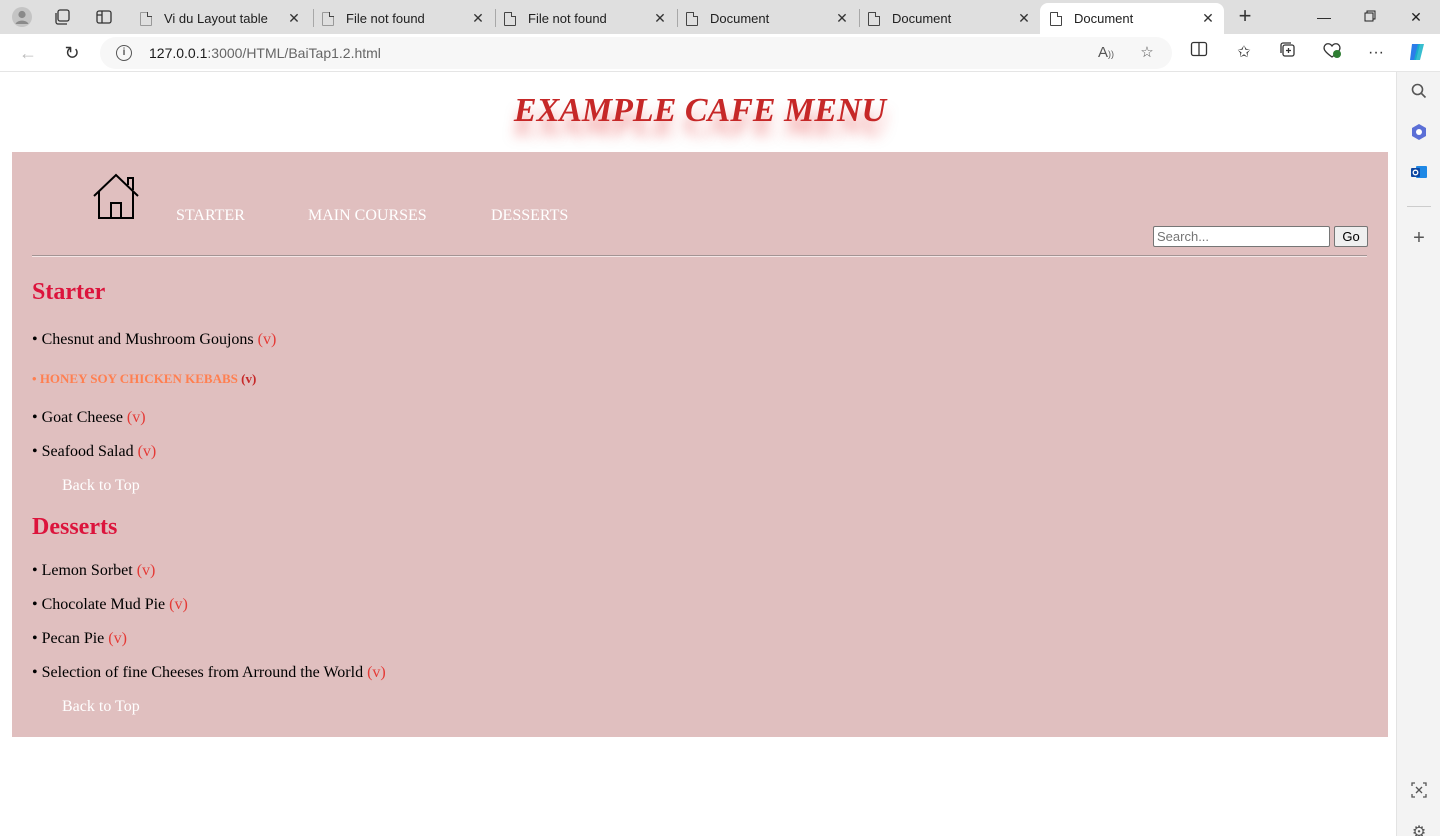 This screenshot has width=1440, height=836. What do you see at coordinates (117, 196) in the screenshot?
I see `home-icon` at bounding box center [117, 196].